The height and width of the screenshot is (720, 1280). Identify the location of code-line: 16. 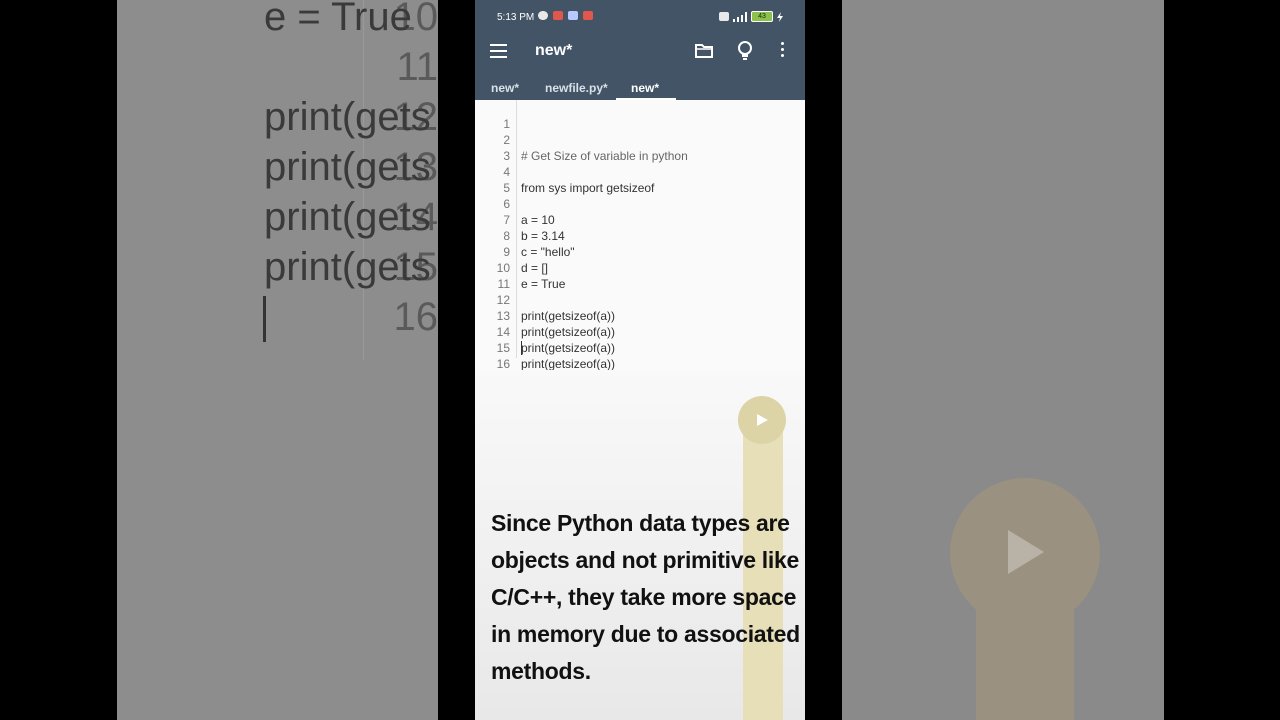
(492, 355).